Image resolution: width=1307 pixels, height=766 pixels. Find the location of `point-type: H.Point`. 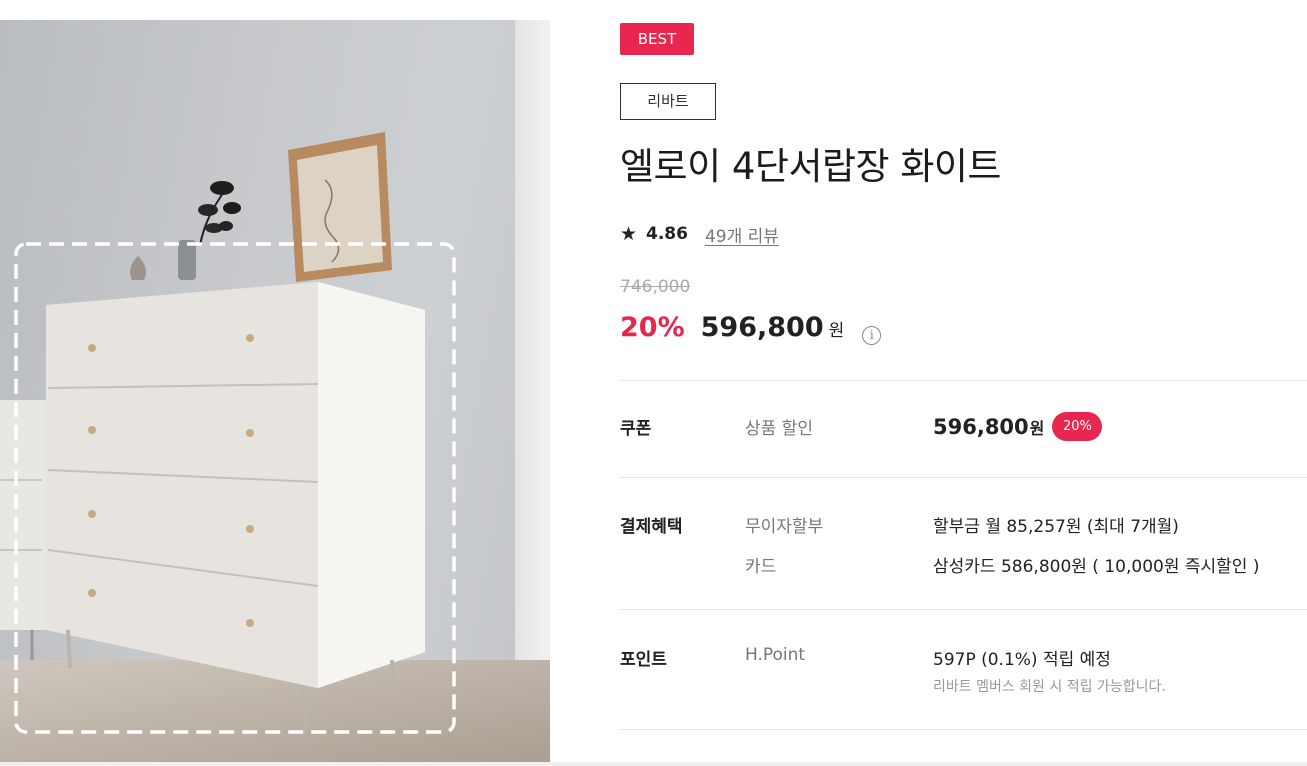

point-type: H.Point is located at coordinates (775, 655).